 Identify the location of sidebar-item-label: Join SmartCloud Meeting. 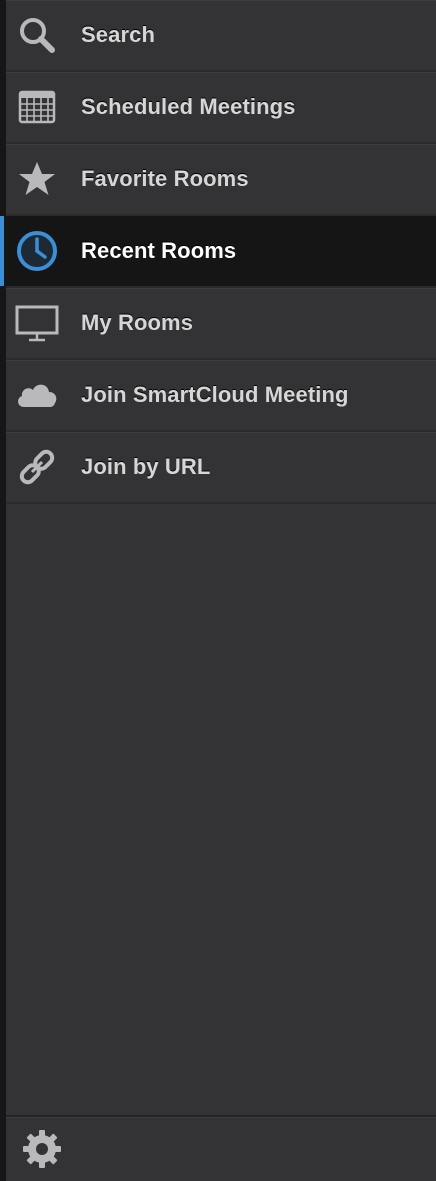
(215, 394).